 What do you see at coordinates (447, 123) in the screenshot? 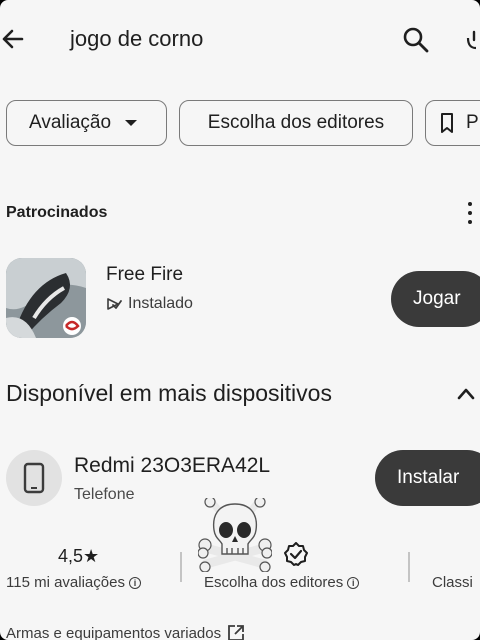
I see `bookmark-icon` at bounding box center [447, 123].